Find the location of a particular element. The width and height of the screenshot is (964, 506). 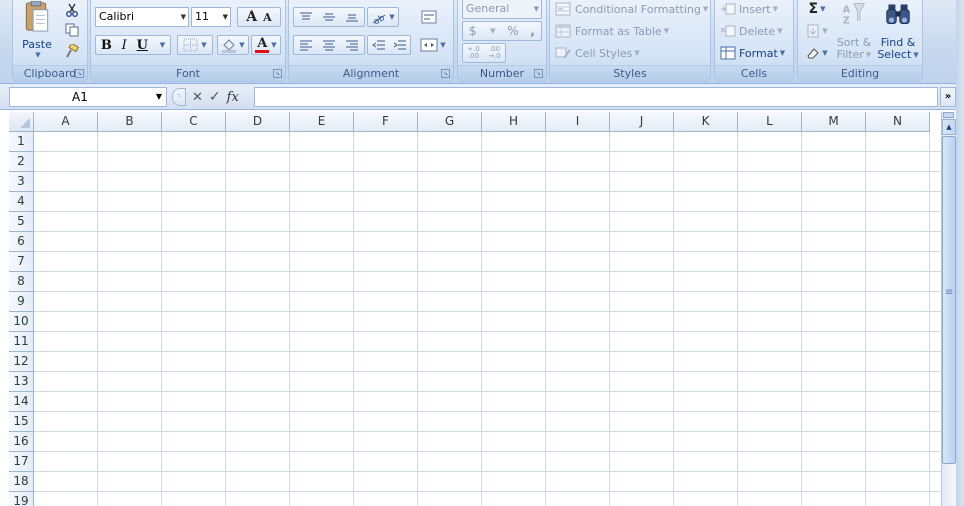

bold-button: B is located at coordinates (106, 45).